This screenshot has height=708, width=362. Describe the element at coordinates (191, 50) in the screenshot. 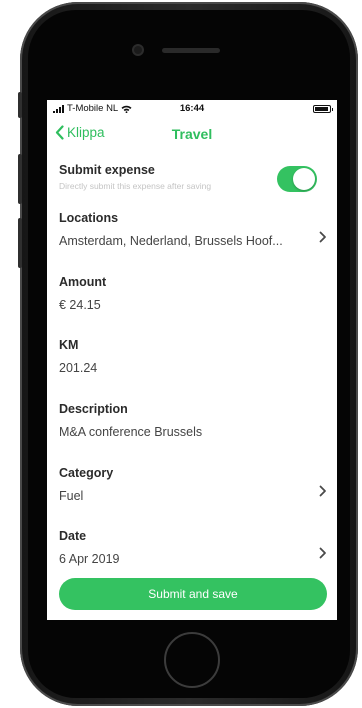

I see `earpiece-speaker` at that location.